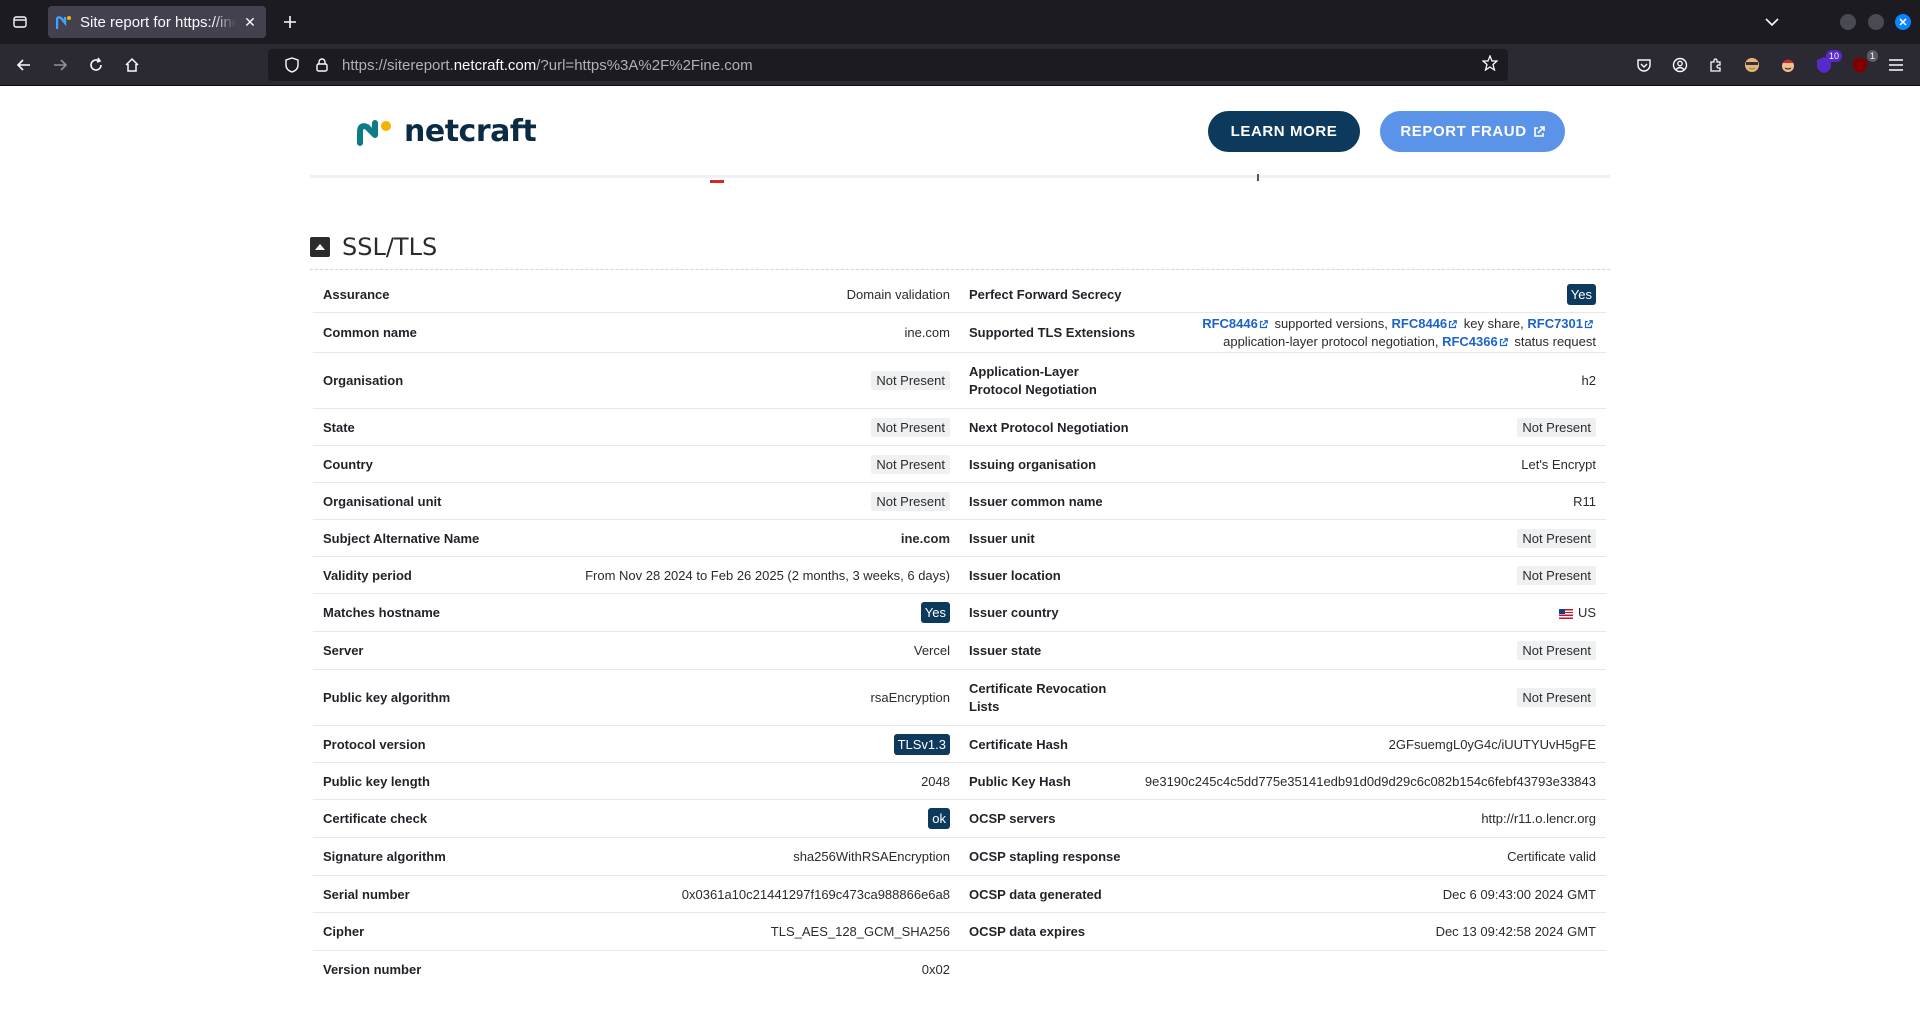  Describe the element at coordinates (339, 427) in the screenshot. I see `row-label: State` at that location.